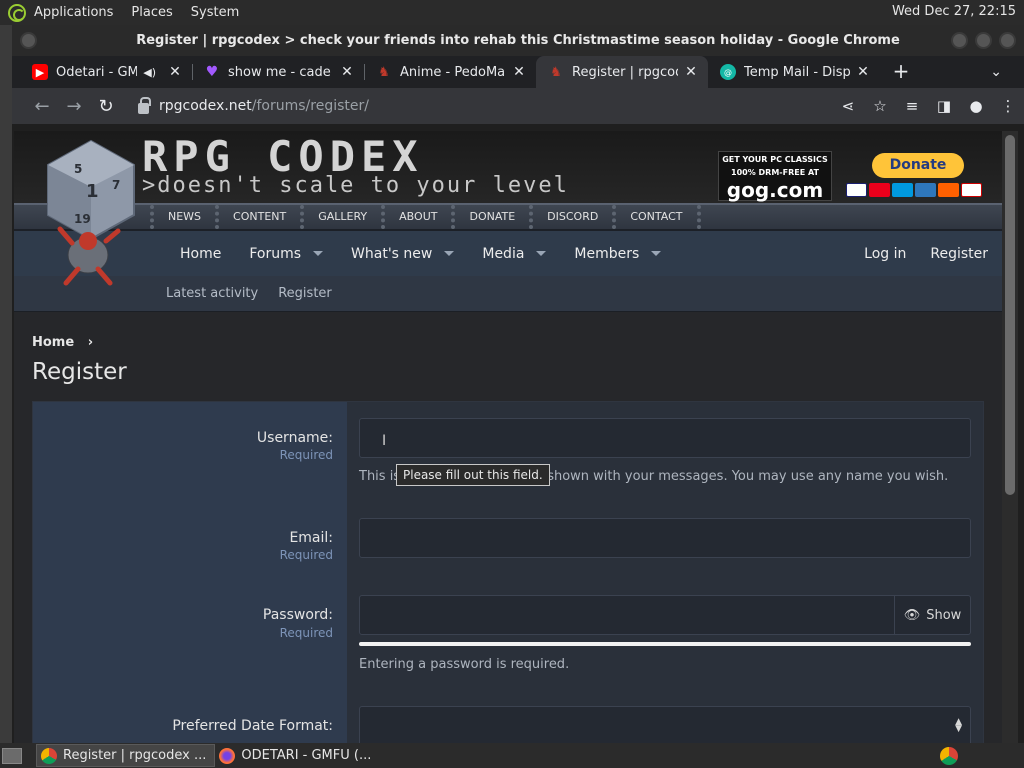 This screenshot has height=768, width=1024. What do you see at coordinates (1008, 106) in the screenshot?
I see `kebab-menu-icon: ⋮` at bounding box center [1008, 106].